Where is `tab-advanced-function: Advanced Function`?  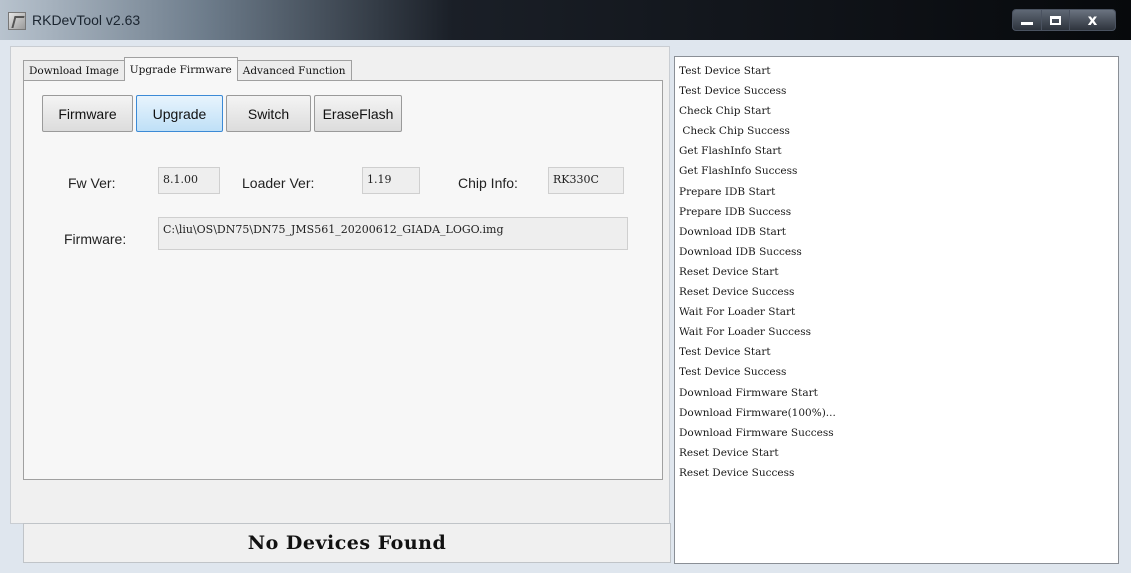 tab-advanced-function: Advanced Function is located at coordinates (294, 70).